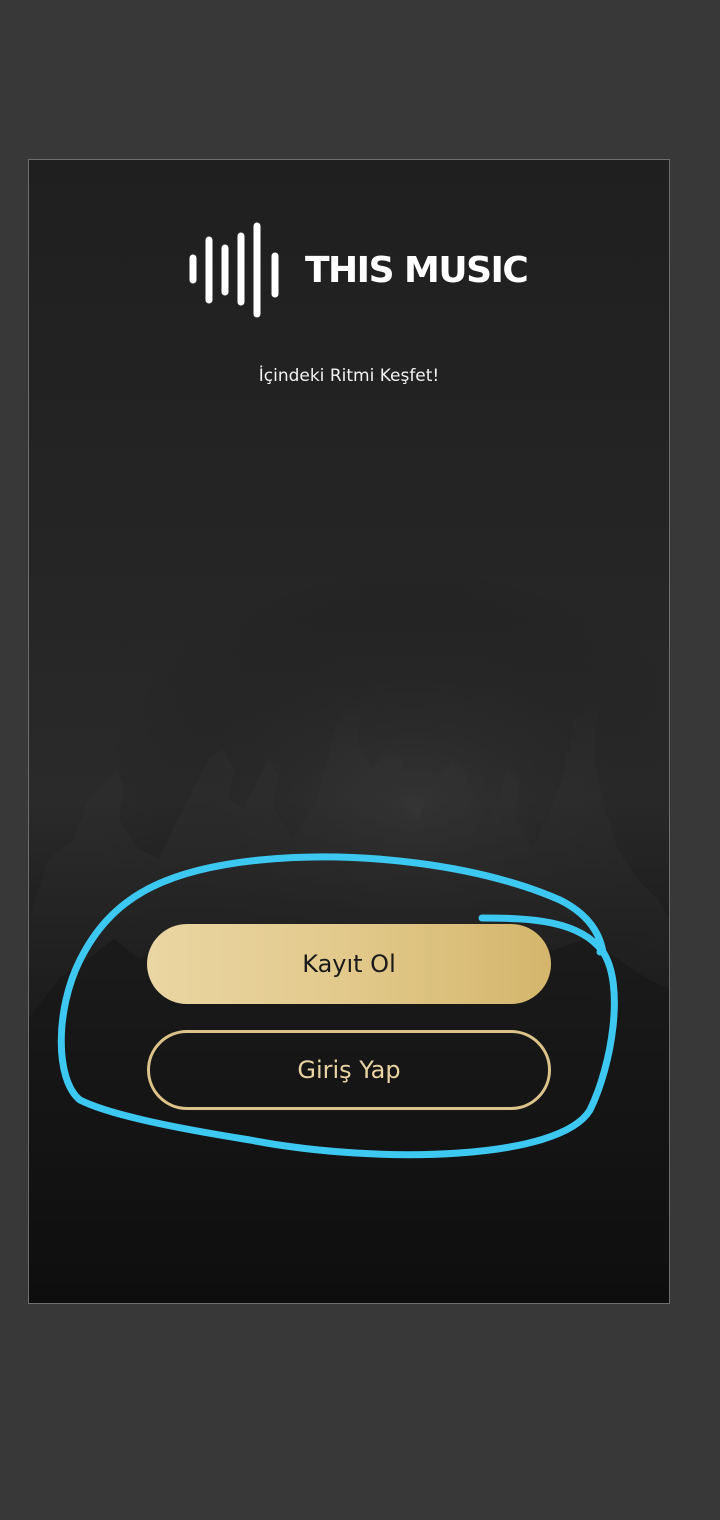  What do you see at coordinates (234, 270) in the screenshot?
I see `sound-wave-icon` at bounding box center [234, 270].